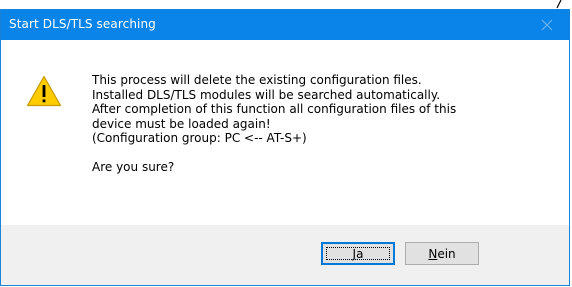  What do you see at coordinates (199, 138) in the screenshot?
I see `message-line: (Configuration group: PC <-- AT-S+)` at bounding box center [199, 138].